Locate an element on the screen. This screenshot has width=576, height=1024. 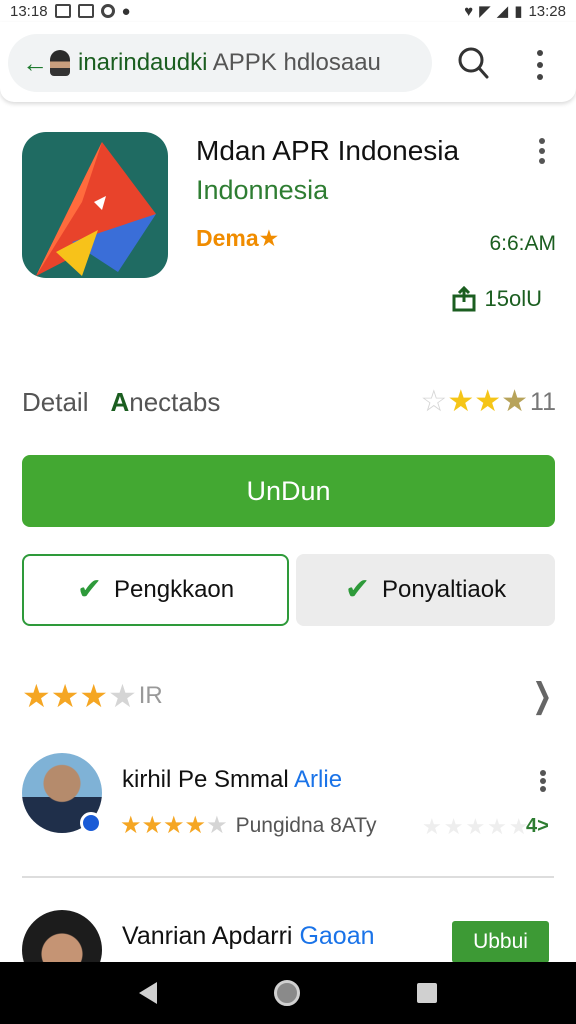
message-notification-icon: ● is located at coordinates (126, 11).